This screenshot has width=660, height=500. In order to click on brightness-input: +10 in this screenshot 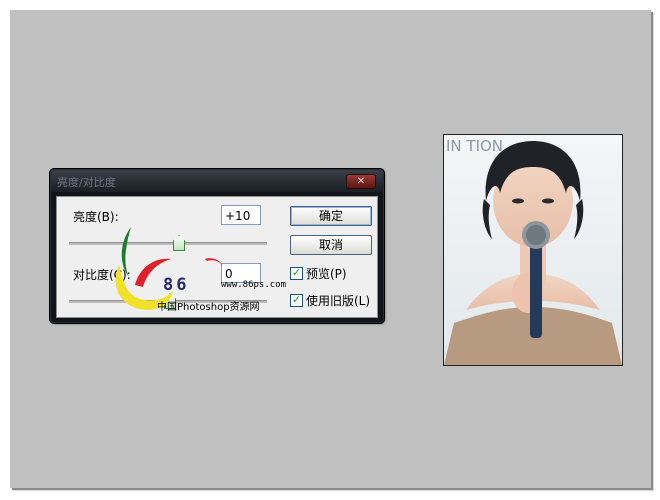, I will do `click(241, 215)`.